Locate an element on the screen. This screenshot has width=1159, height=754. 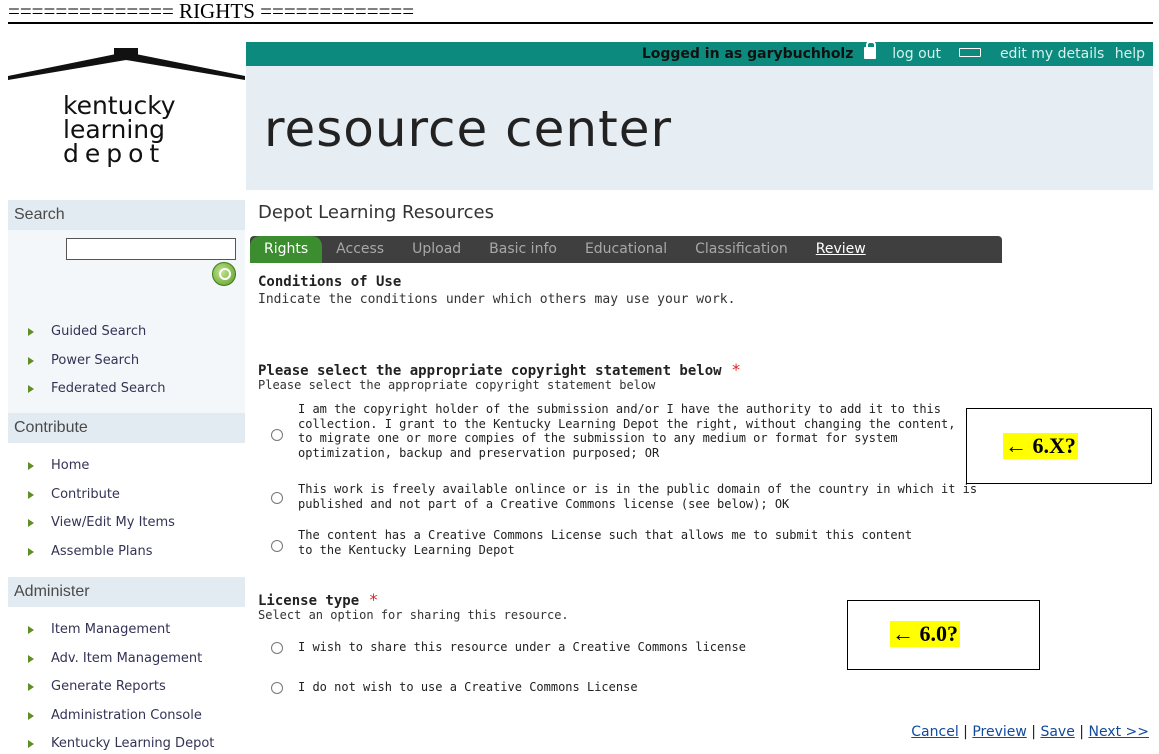
contribute-section-title: Contribute is located at coordinates (126, 428).